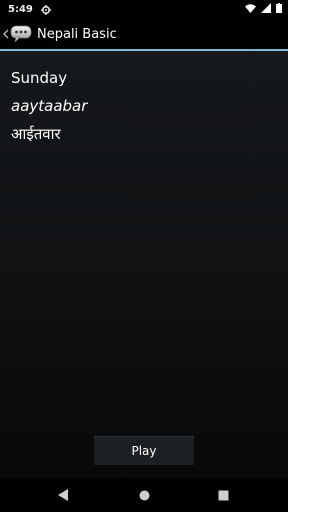  What do you see at coordinates (77, 34) in the screenshot?
I see `app-title: Nepali Basic` at bounding box center [77, 34].